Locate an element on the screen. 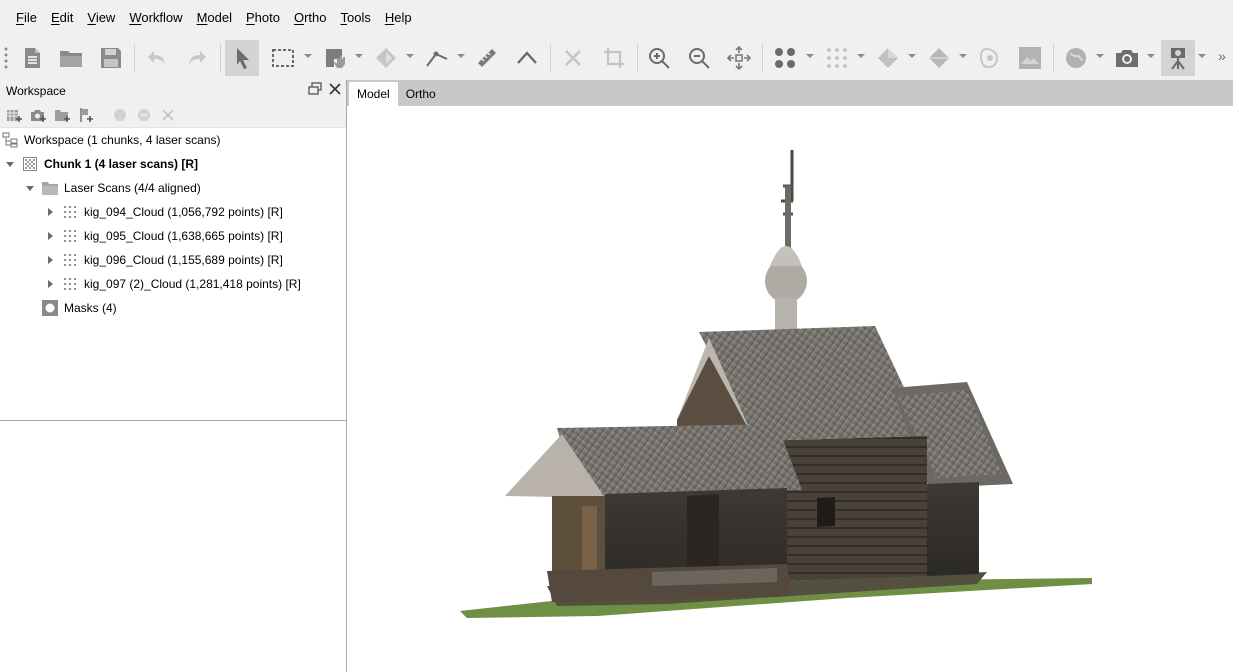 The image size is (1233, 672). undo-icon is located at coordinates (157, 58).